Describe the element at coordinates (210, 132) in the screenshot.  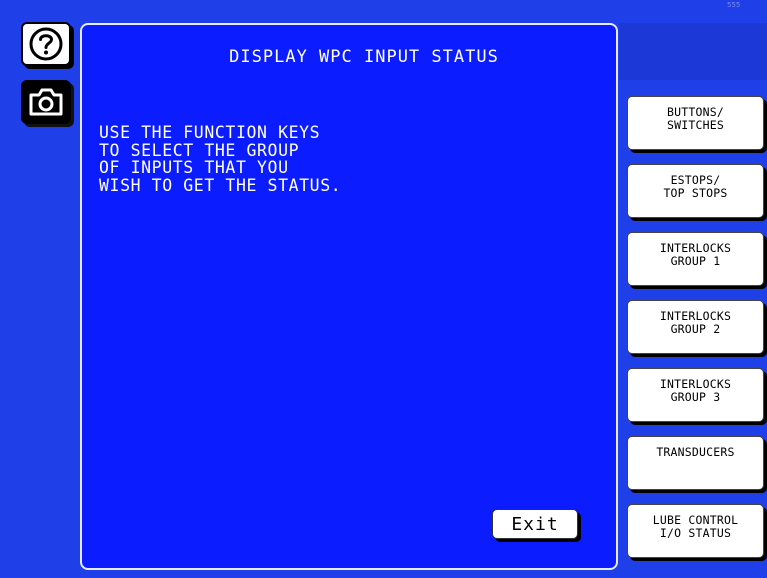
I see `instruction-line: USE THE FUNCTION KEYS` at that location.